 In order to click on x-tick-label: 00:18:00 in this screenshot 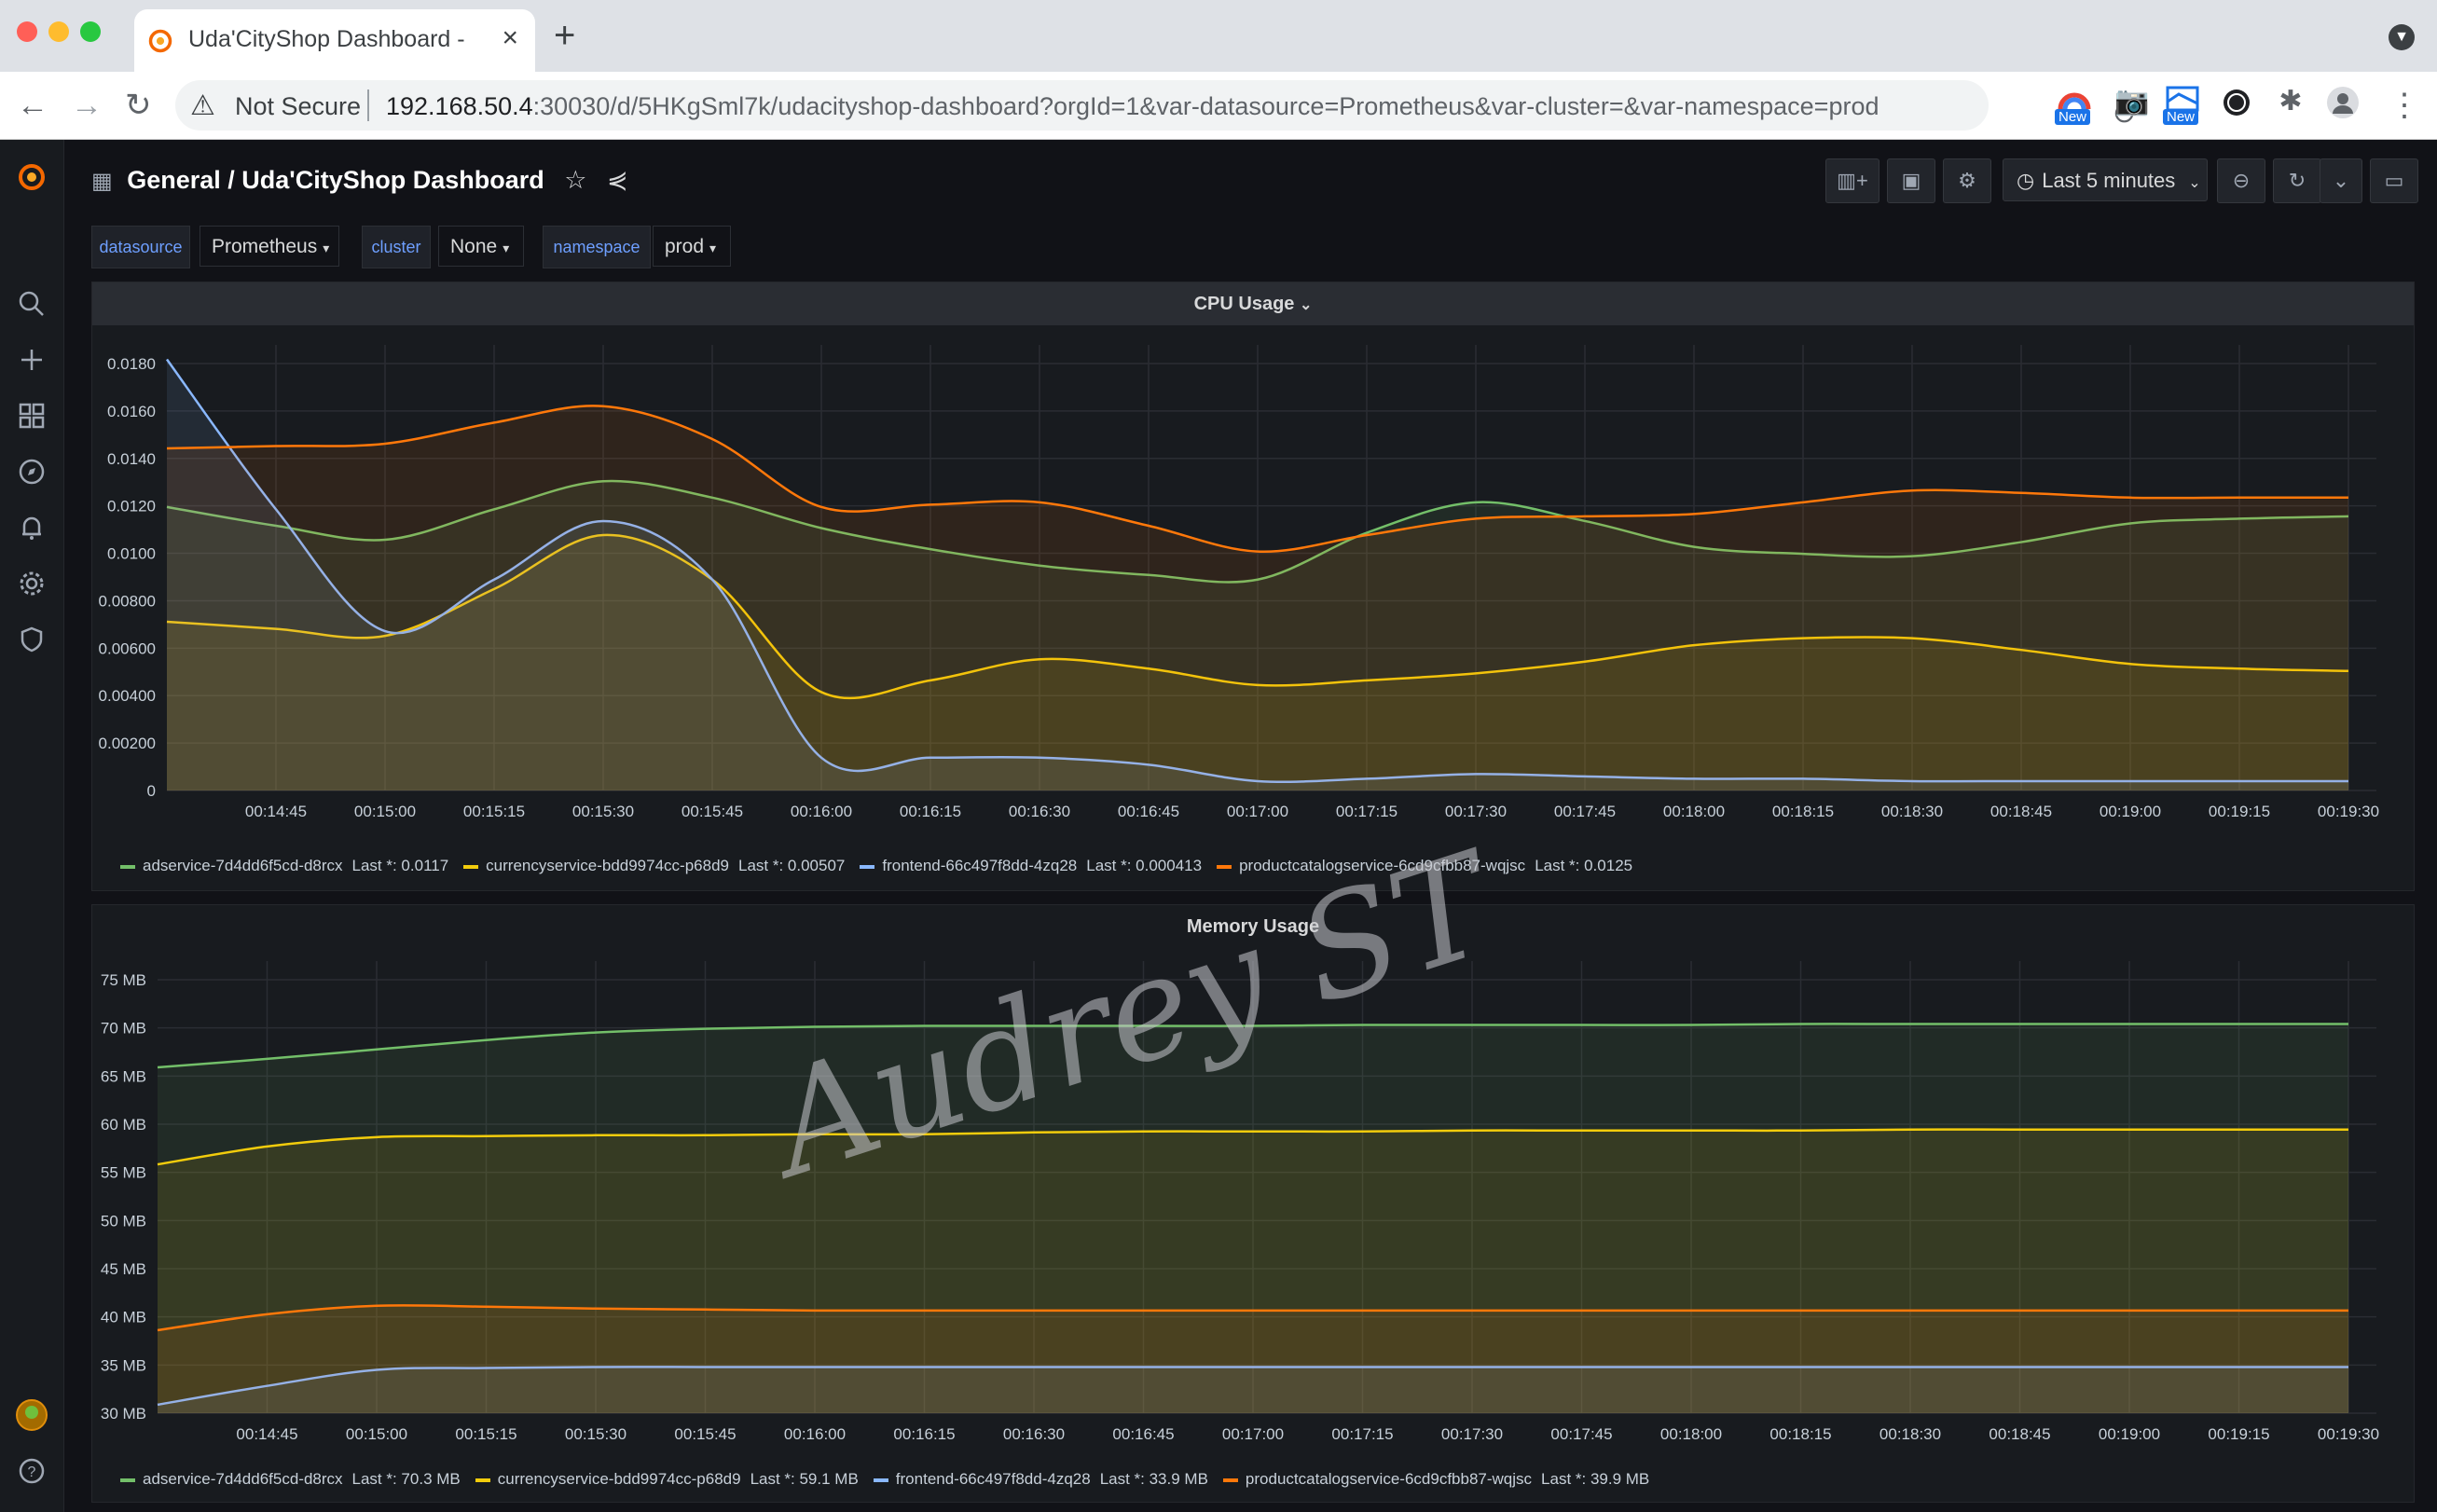, I will do `click(1694, 811)`.